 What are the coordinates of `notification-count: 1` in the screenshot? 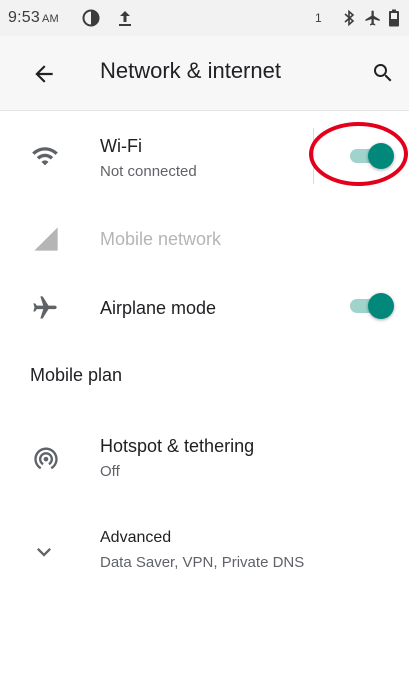 It's located at (318, 18).